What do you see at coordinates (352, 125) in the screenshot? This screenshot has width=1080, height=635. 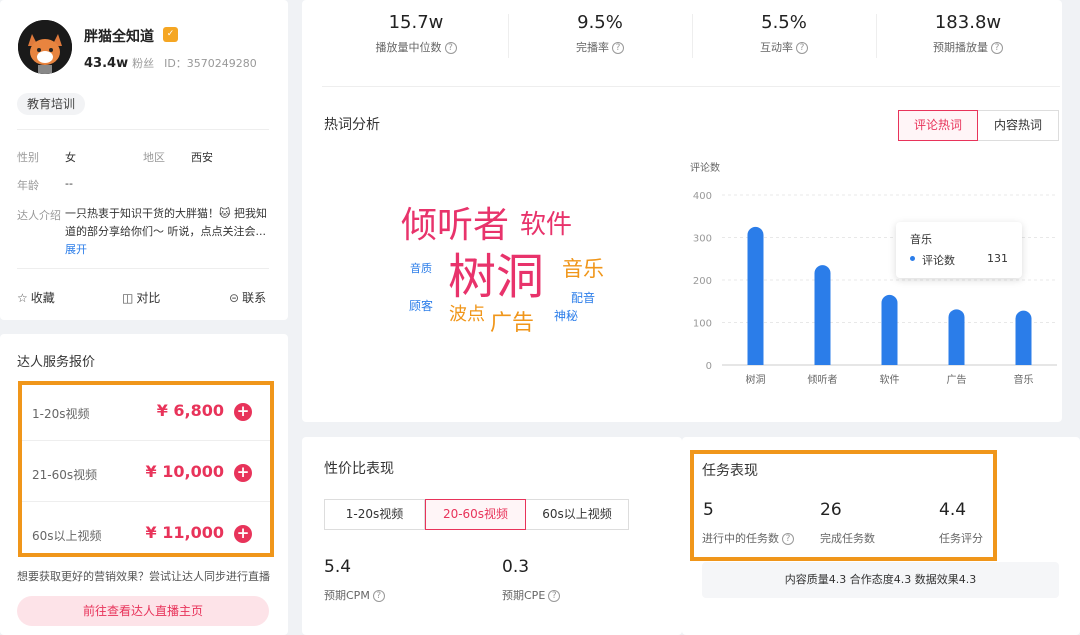 I see `hotwords-title: 热词分析` at bounding box center [352, 125].